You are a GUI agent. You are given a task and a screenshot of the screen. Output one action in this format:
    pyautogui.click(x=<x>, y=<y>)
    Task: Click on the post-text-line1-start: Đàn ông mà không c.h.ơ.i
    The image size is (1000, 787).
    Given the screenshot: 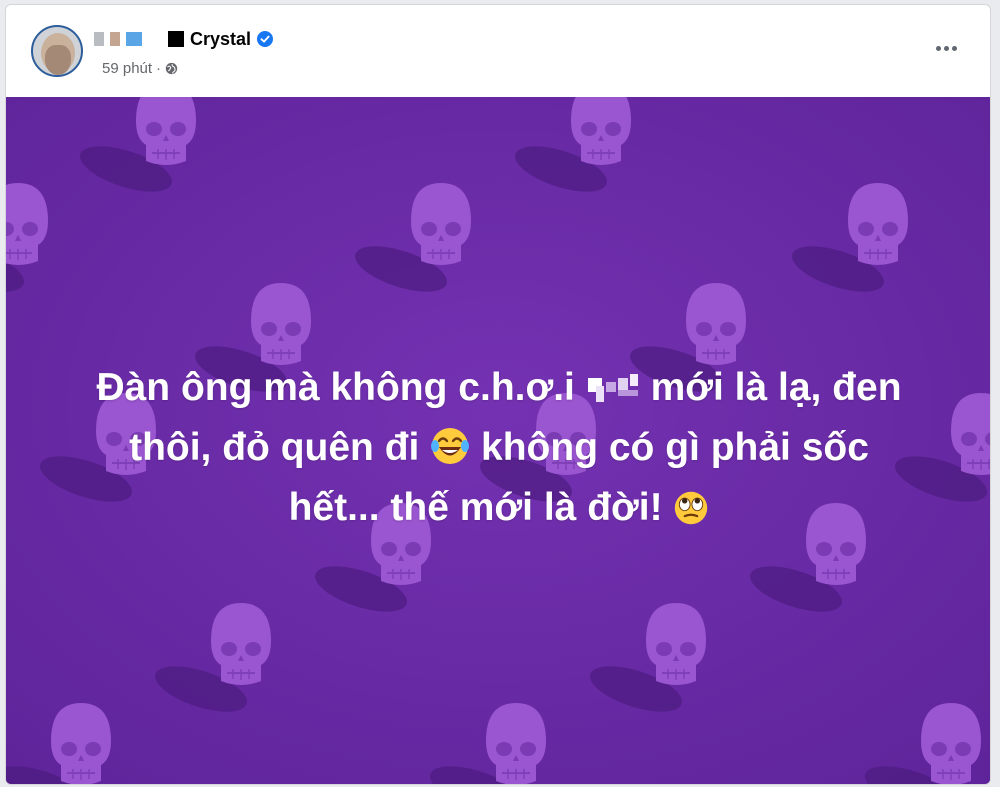 What is the action you would take?
    pyautogui.click(x=335, y=387)
    